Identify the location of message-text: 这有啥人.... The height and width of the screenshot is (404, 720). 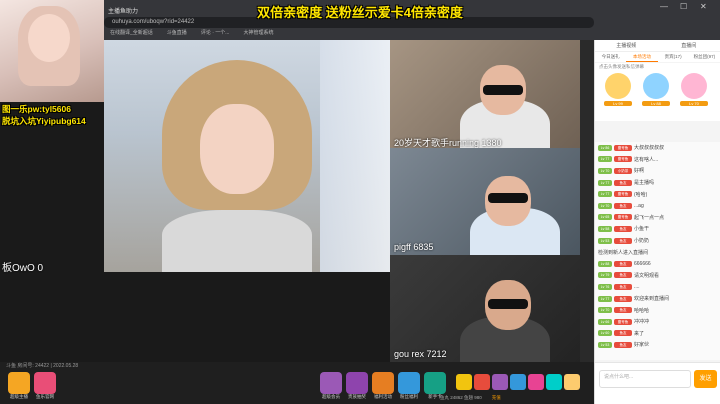
(646, 159).